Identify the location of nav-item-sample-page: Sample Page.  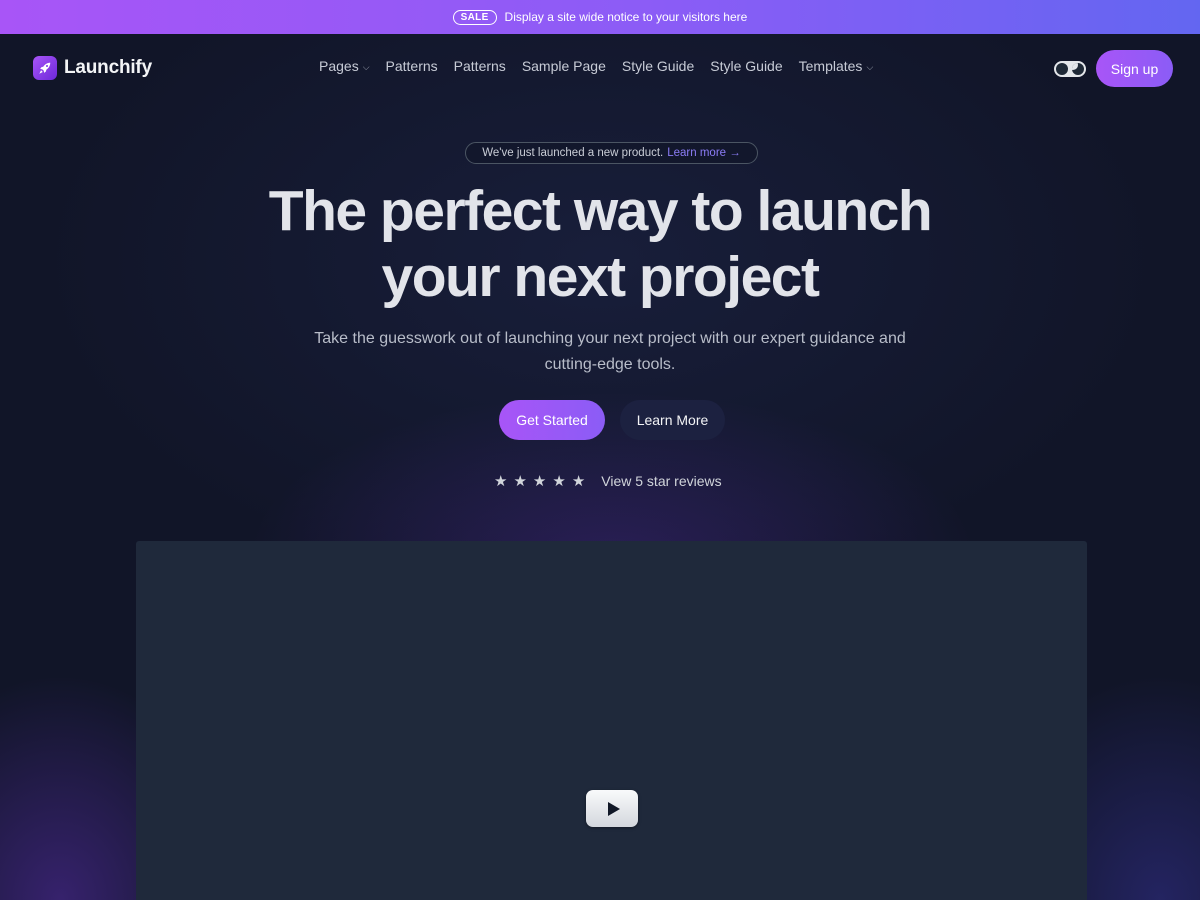
(564, 66).